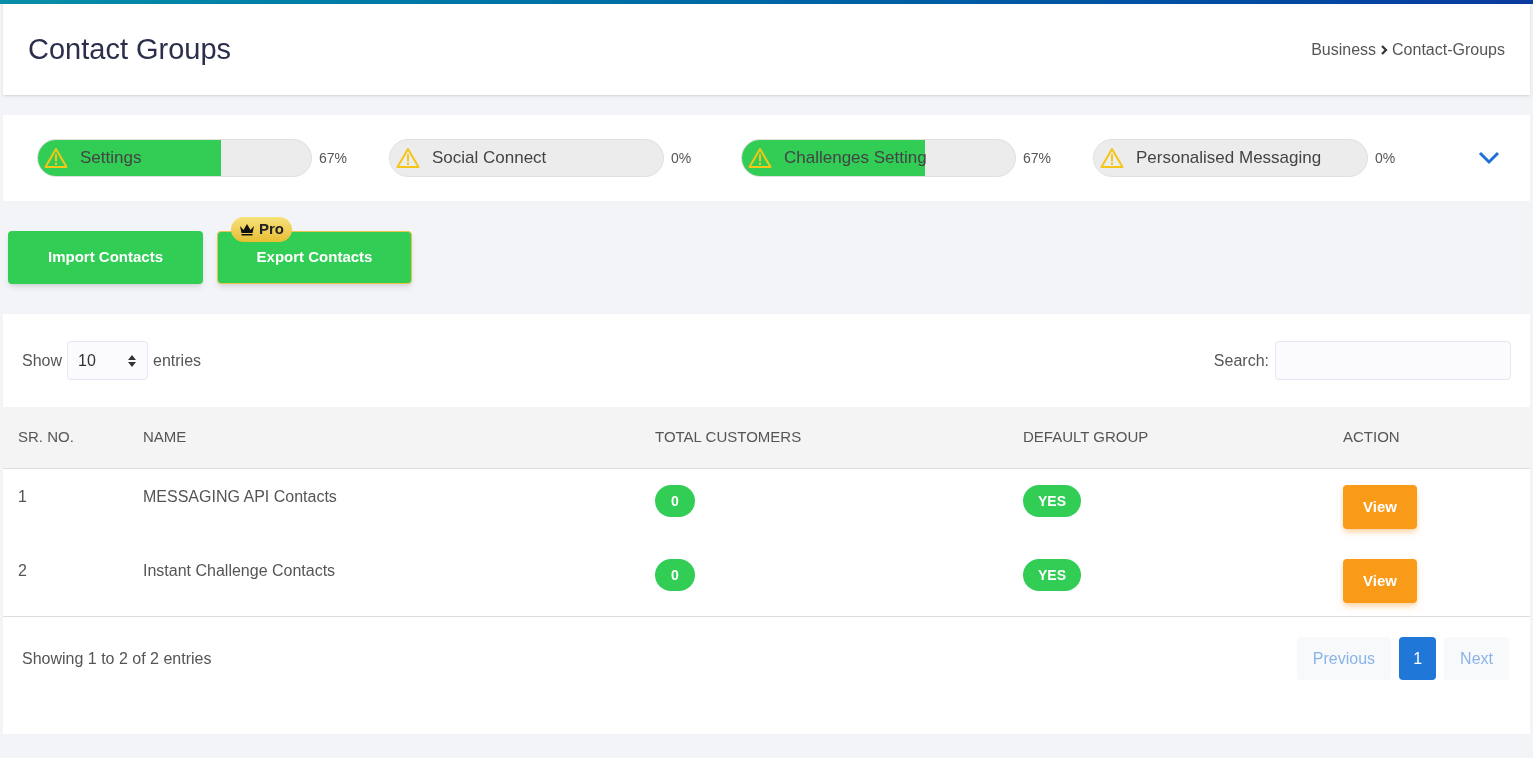  I want to click on breadcrumb-item: Contact-Groups, so click(1448, 49).